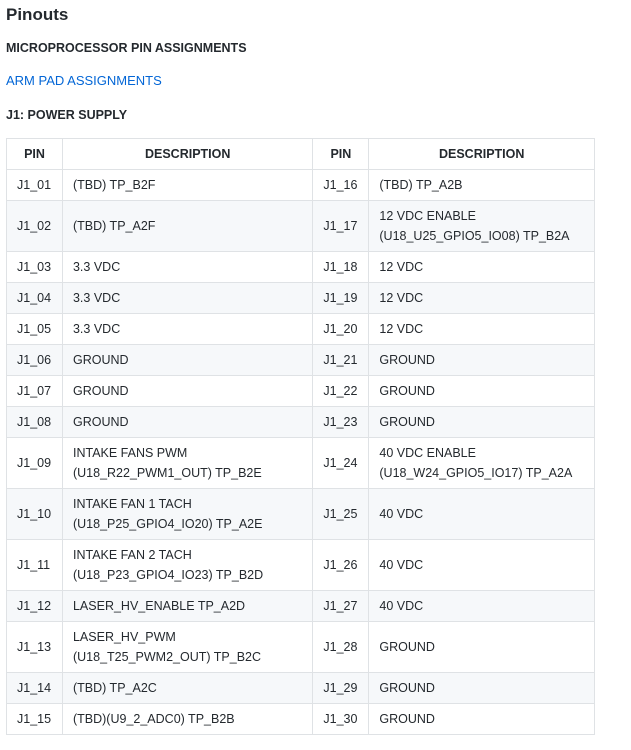 The height and width of the screenshot is (750, 631). I want to click on page-title: Pinouts, so click(37, 14).